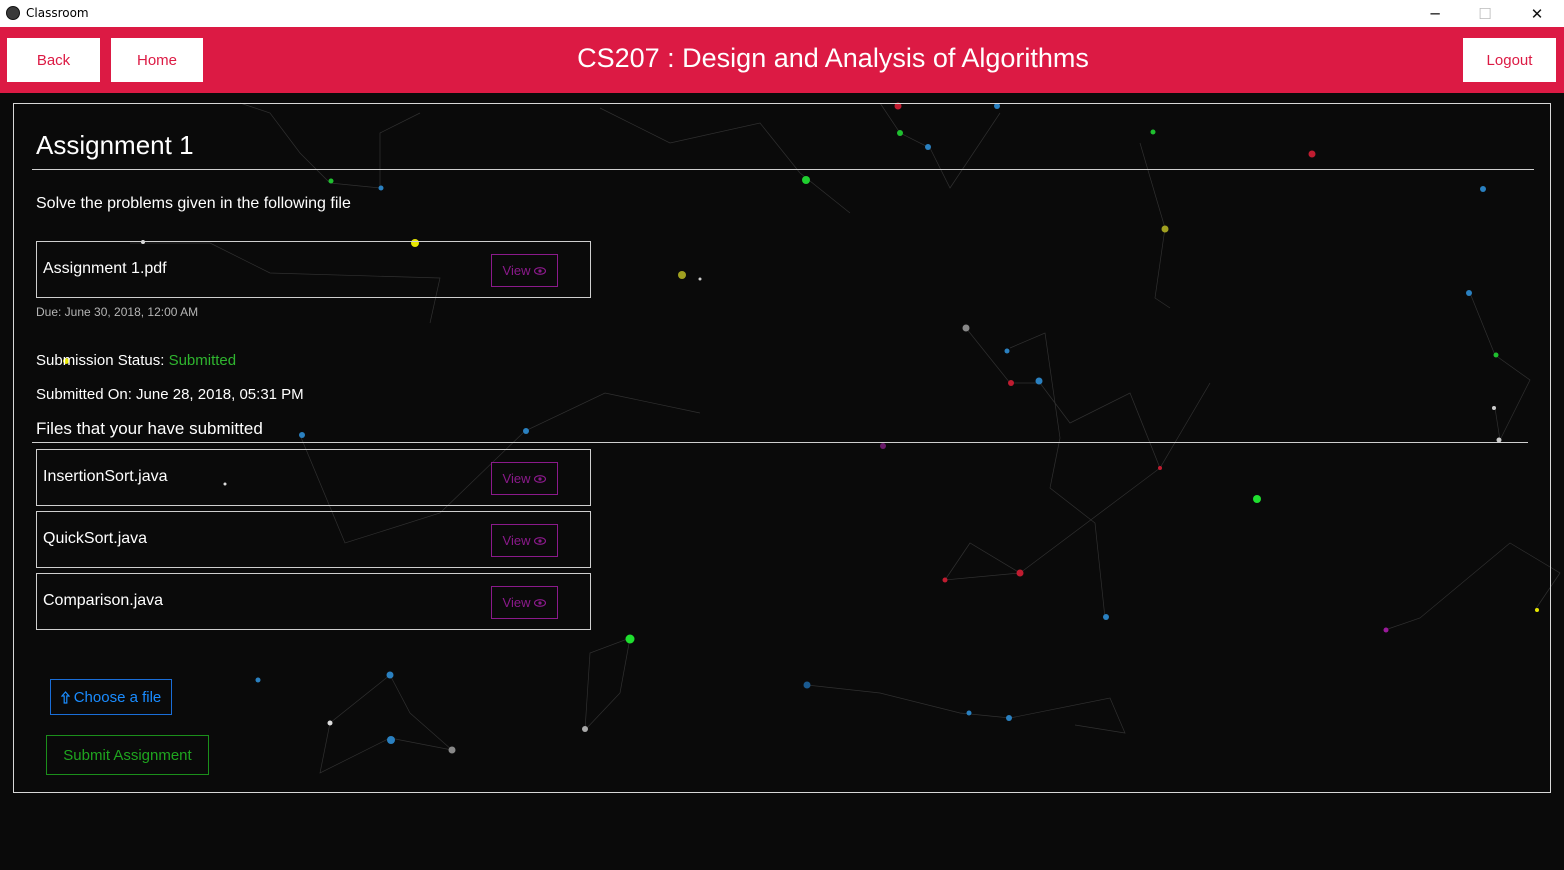  I want to click on app-logo-icon, so click(13, 13).